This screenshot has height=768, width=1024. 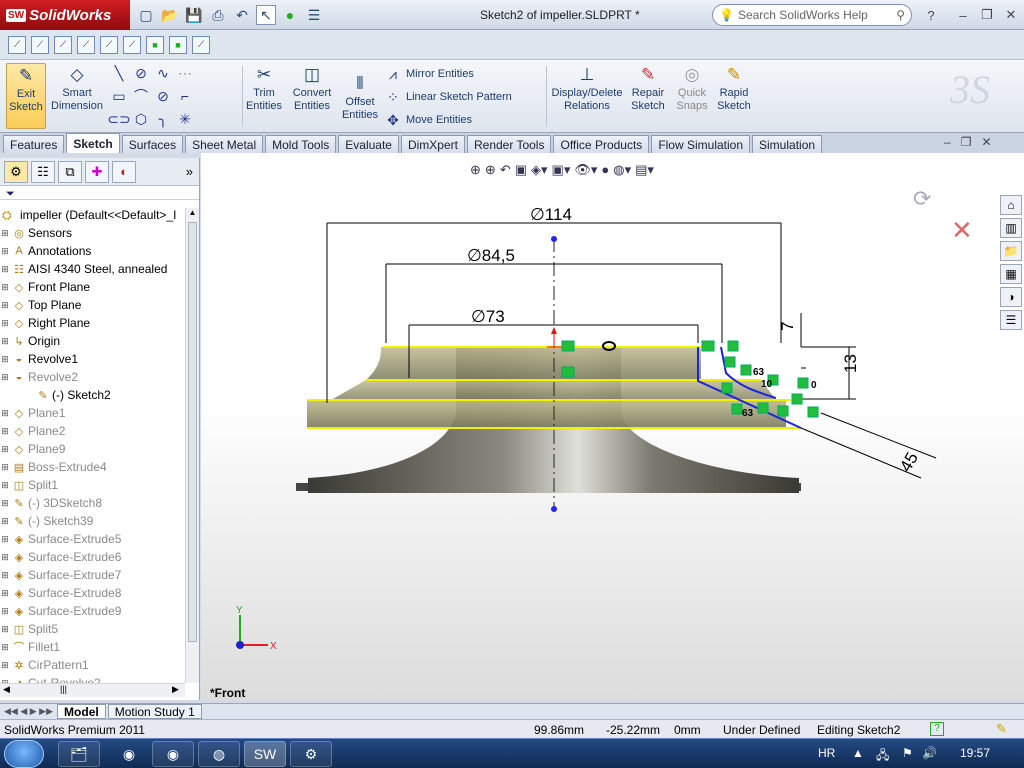 I want to click on tree-item: ⊞ ◫ Split1, so click(x=92, y=485).